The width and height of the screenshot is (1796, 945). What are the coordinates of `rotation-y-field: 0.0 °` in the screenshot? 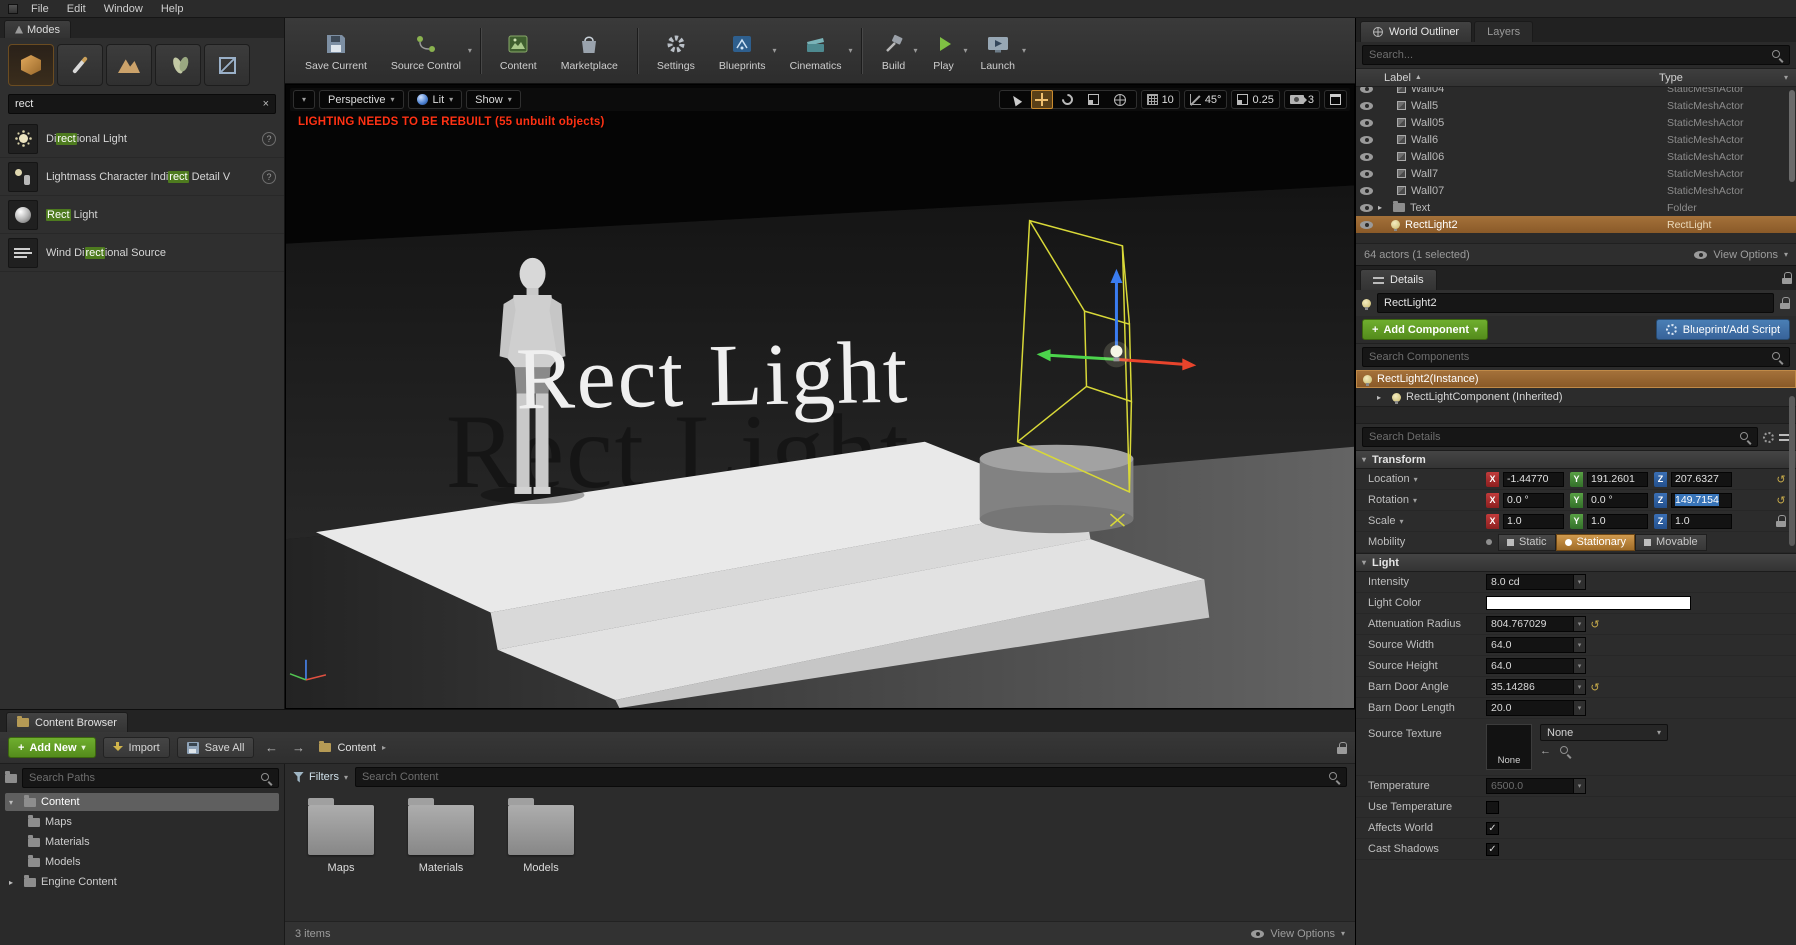 It's located at (1617, 500).